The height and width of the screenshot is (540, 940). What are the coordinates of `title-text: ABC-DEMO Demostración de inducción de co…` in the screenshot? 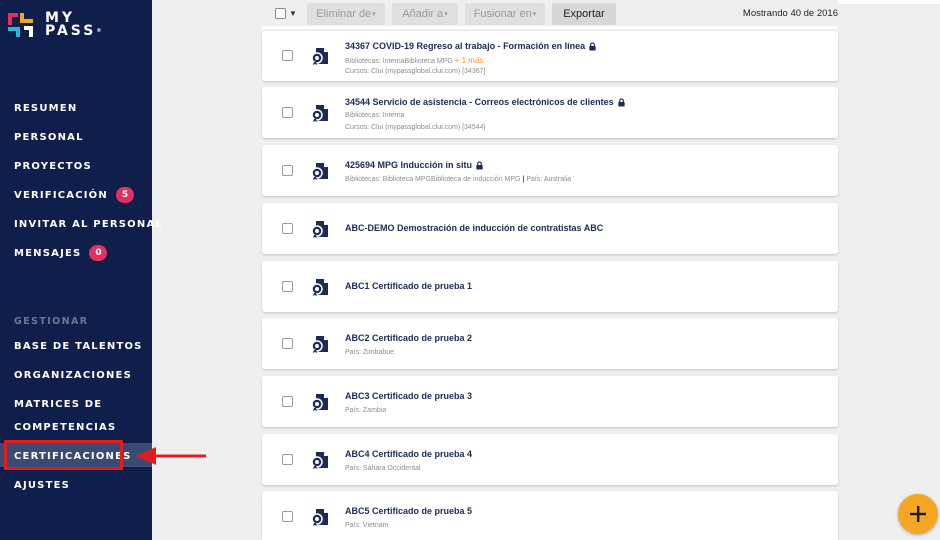 It's located at (474, 228).